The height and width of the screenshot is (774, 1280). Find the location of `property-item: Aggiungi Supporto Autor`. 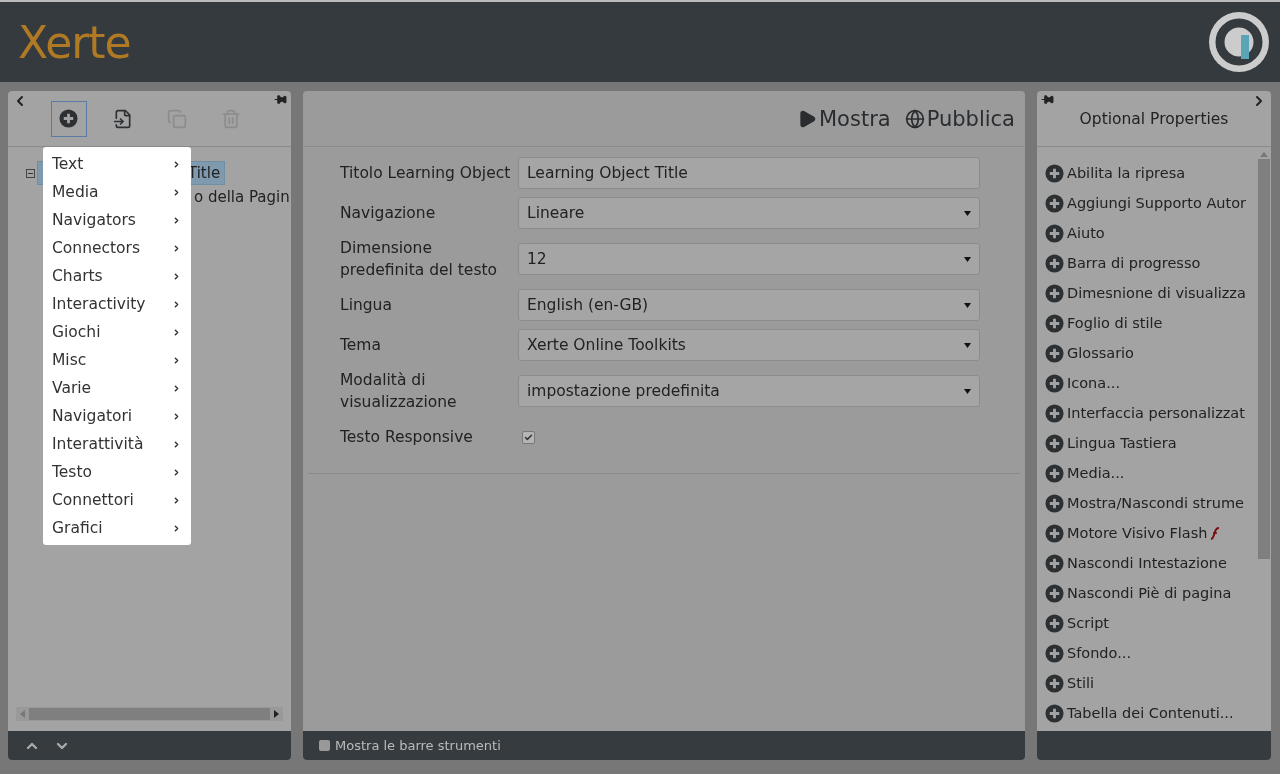

property-item: Aggiungi Supporto Autor is located at coordinates (1151, 203).